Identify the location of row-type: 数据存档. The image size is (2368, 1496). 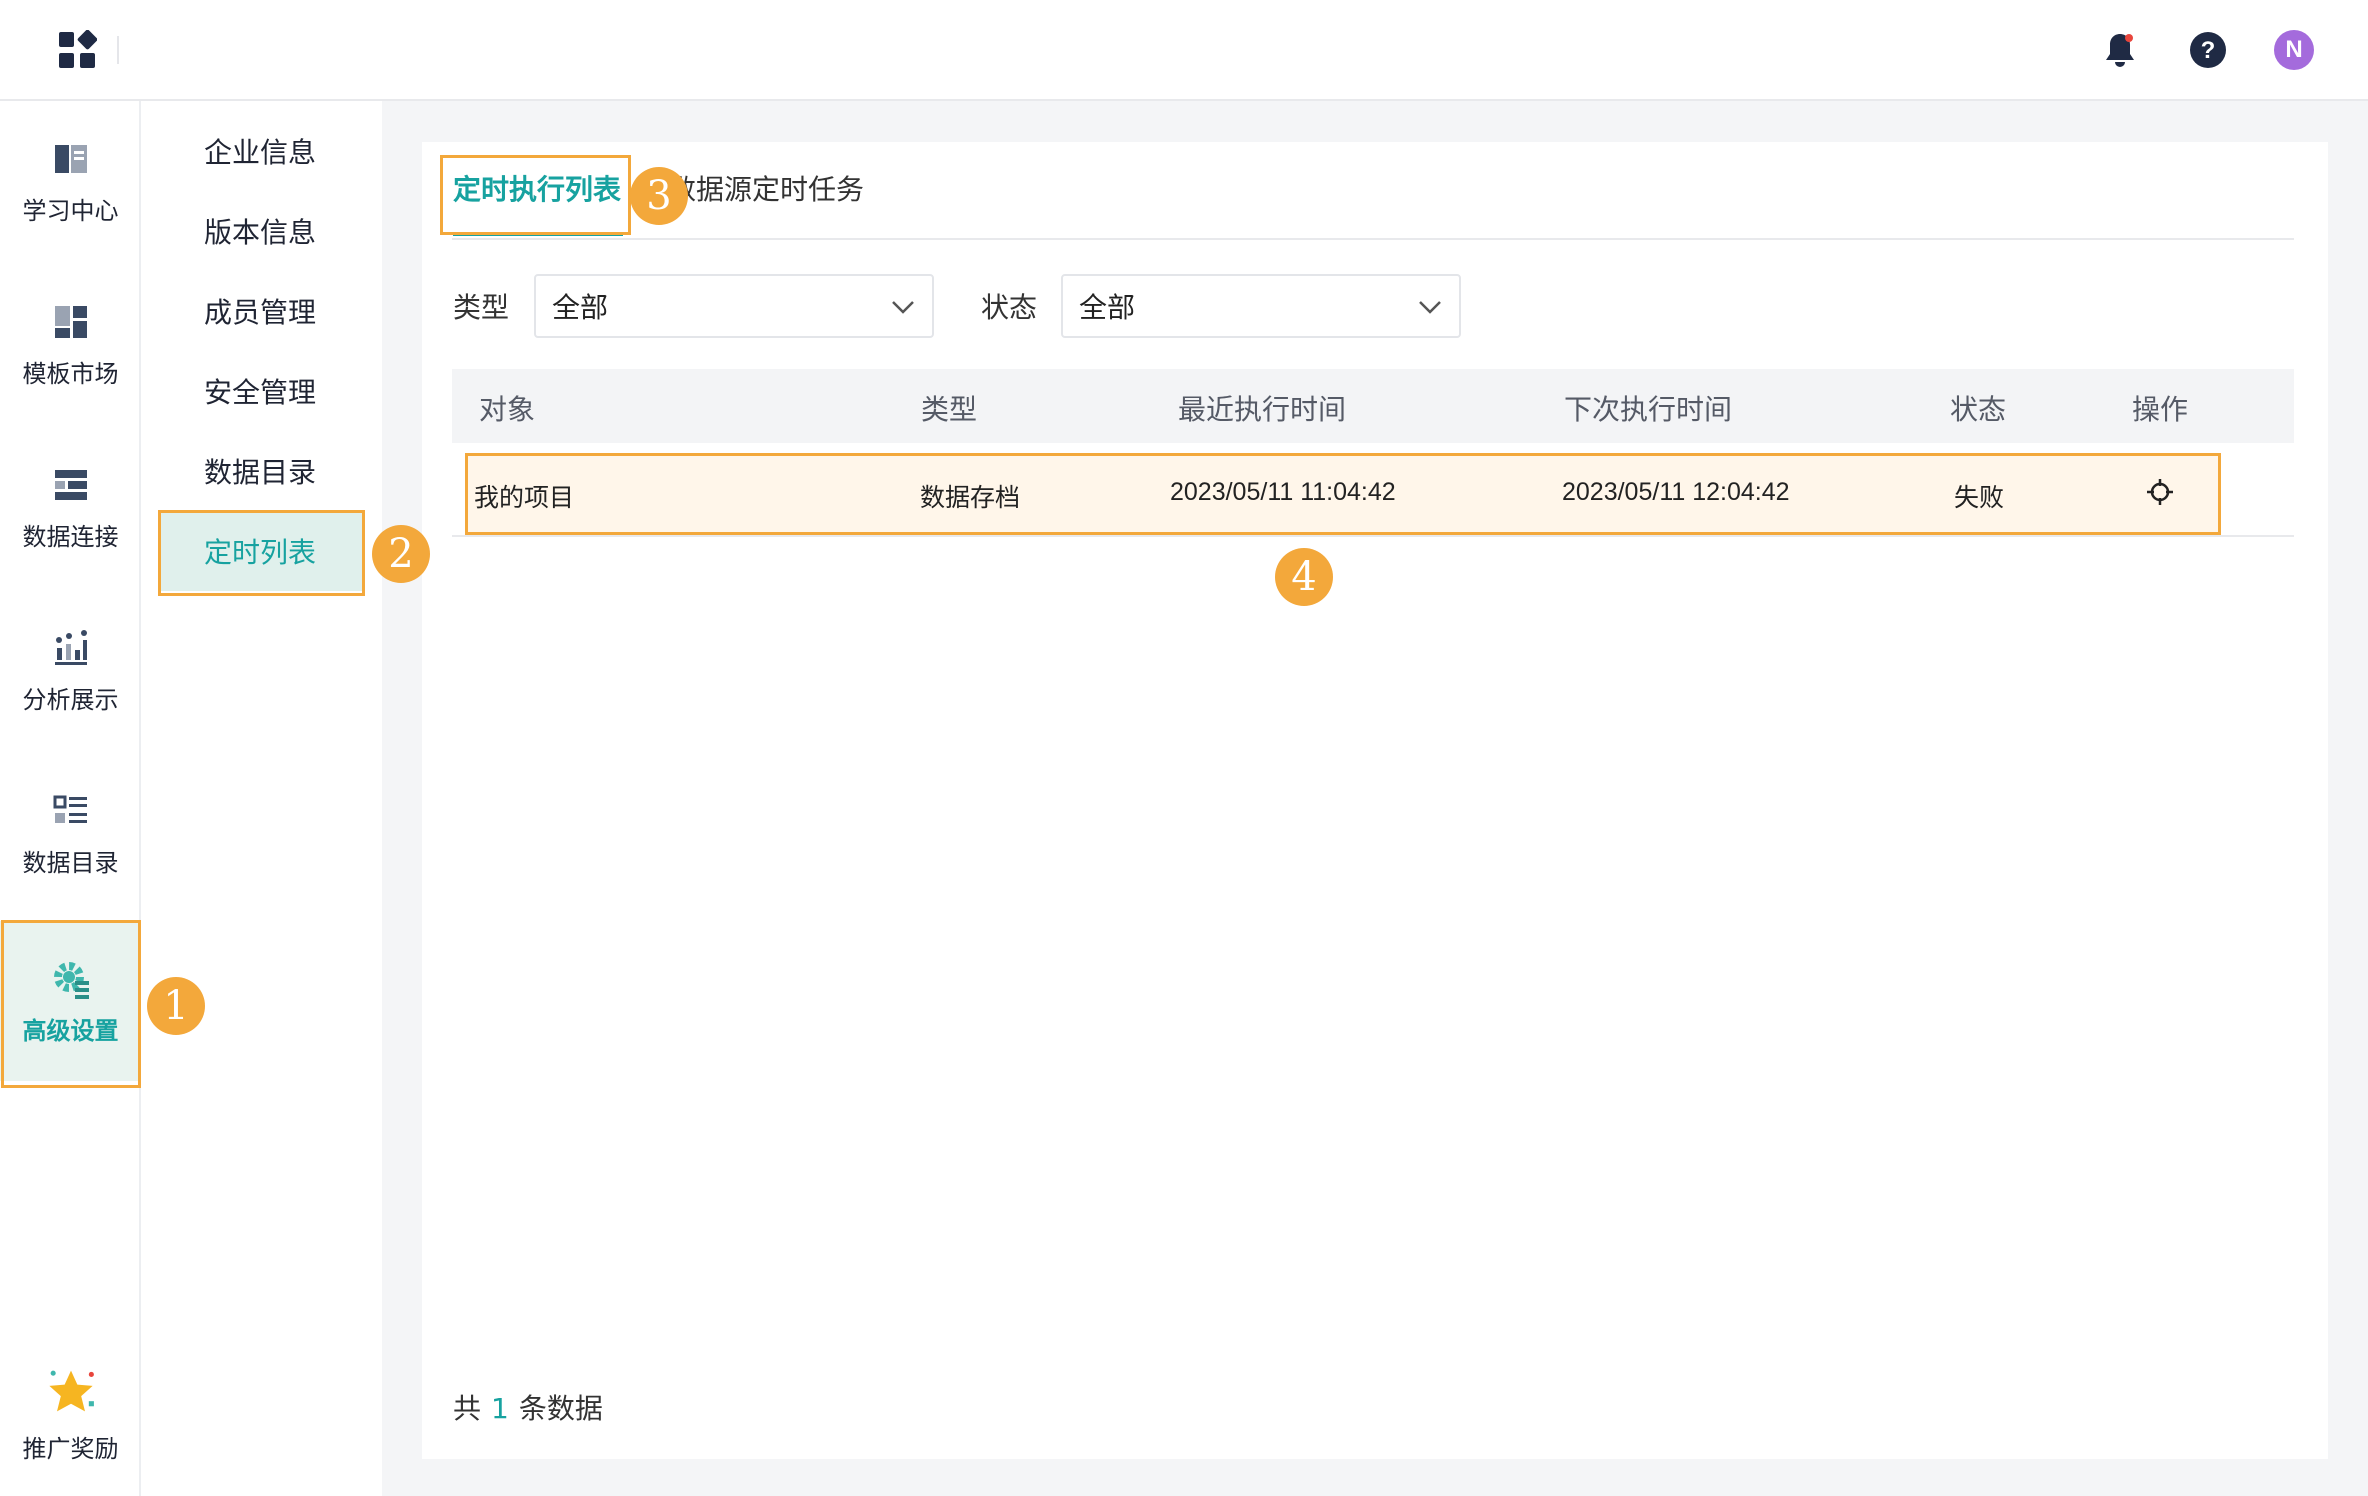
(970, 498).